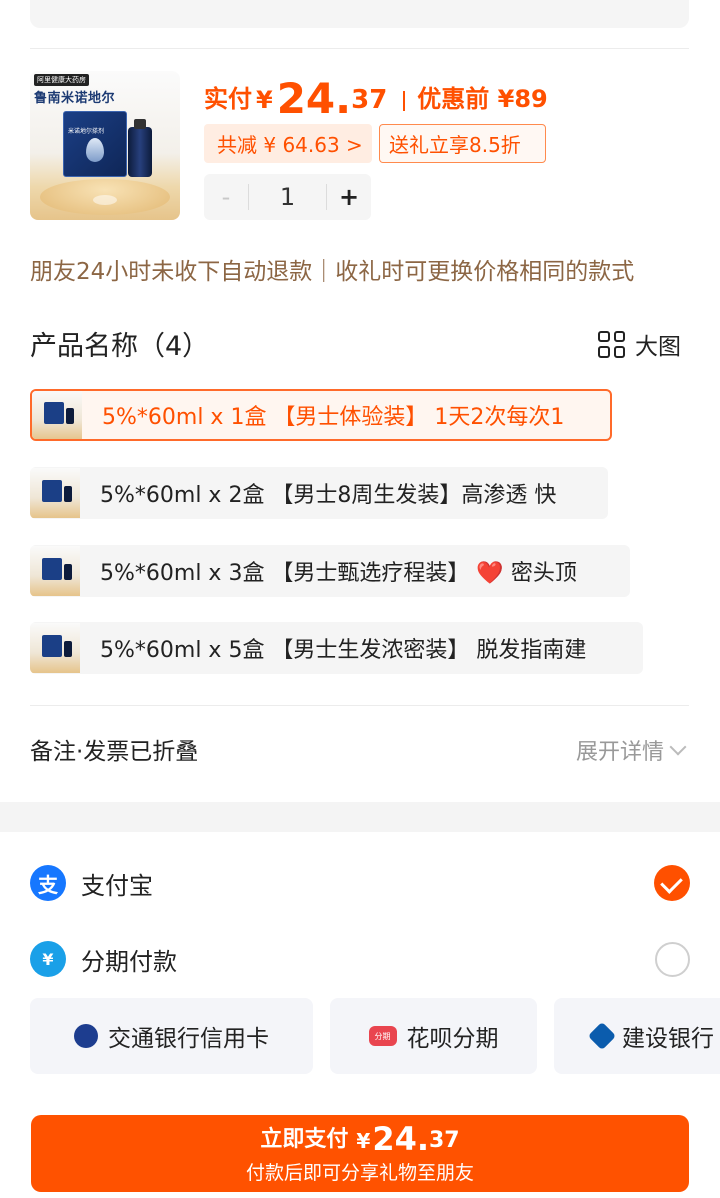 The height and width of the screenshot is (1198, 720). I want to click on bank-option-huabei: 分期 花呗分期, so click(433, 1036).